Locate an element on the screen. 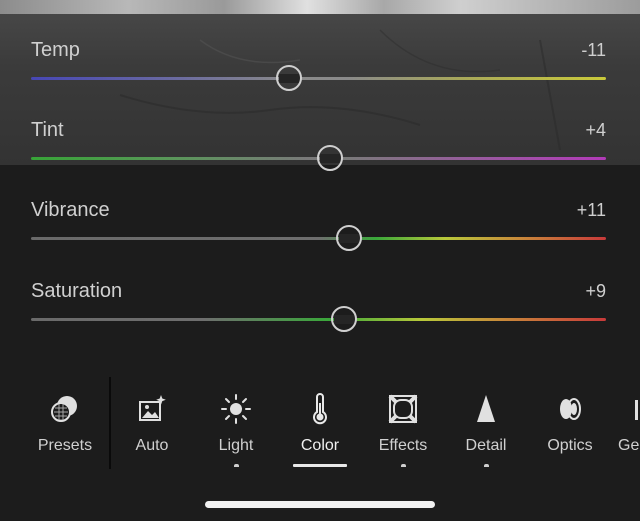 The width and height of the screenshot is (640, 521). presets-icon is located at coordinates (64, 409).